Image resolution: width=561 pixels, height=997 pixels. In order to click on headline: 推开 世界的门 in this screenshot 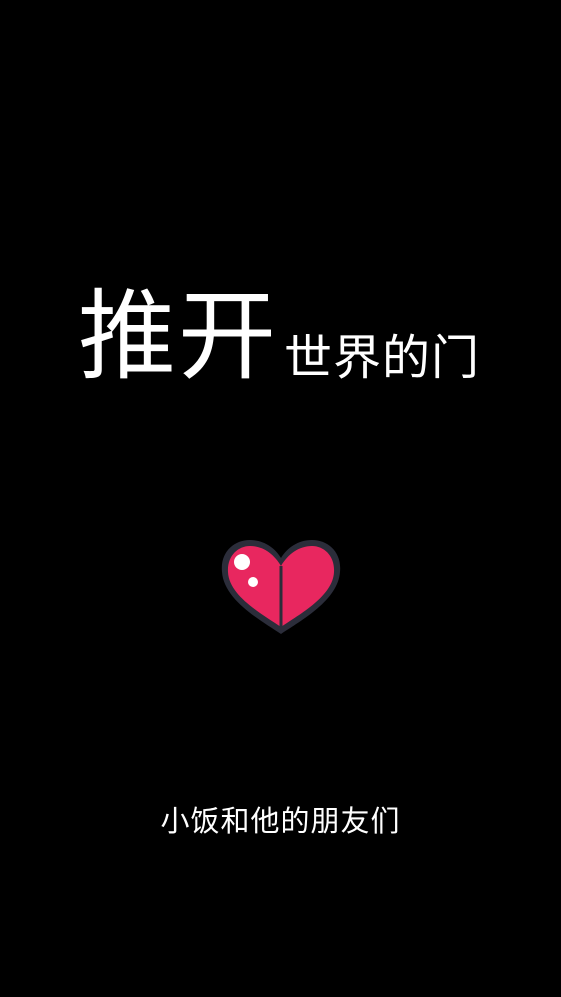, I will do `click(288, 337)`.